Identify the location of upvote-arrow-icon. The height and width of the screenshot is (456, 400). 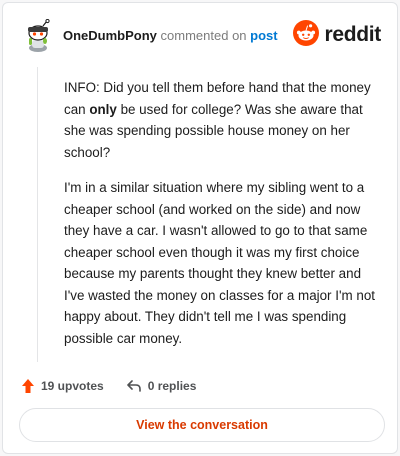
(28, 386).